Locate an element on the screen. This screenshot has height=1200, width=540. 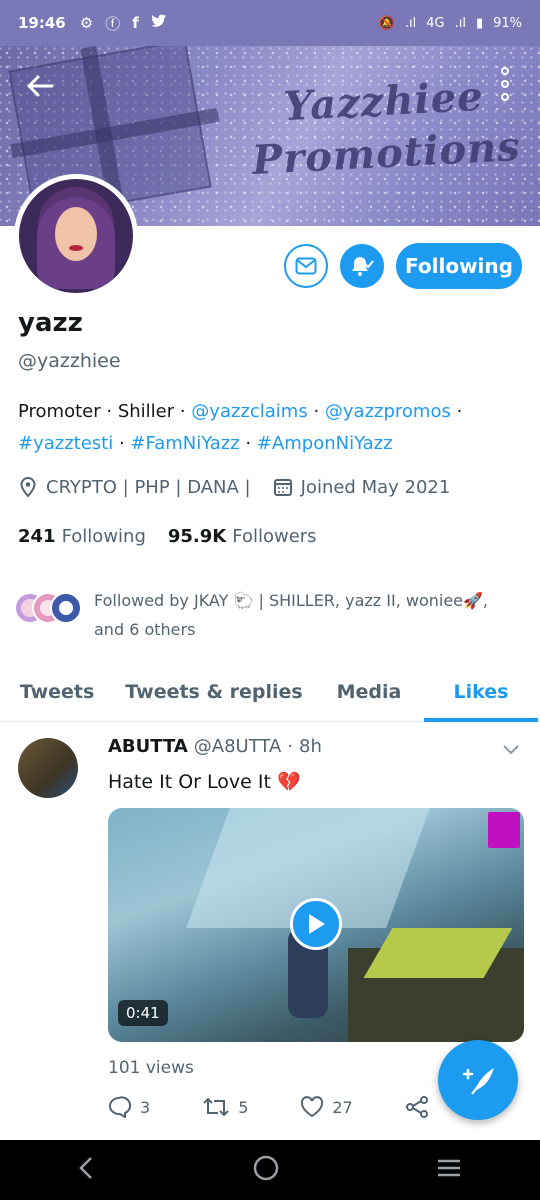
tweet-author-name: ABUTTA is located at coordinates (148, 746).